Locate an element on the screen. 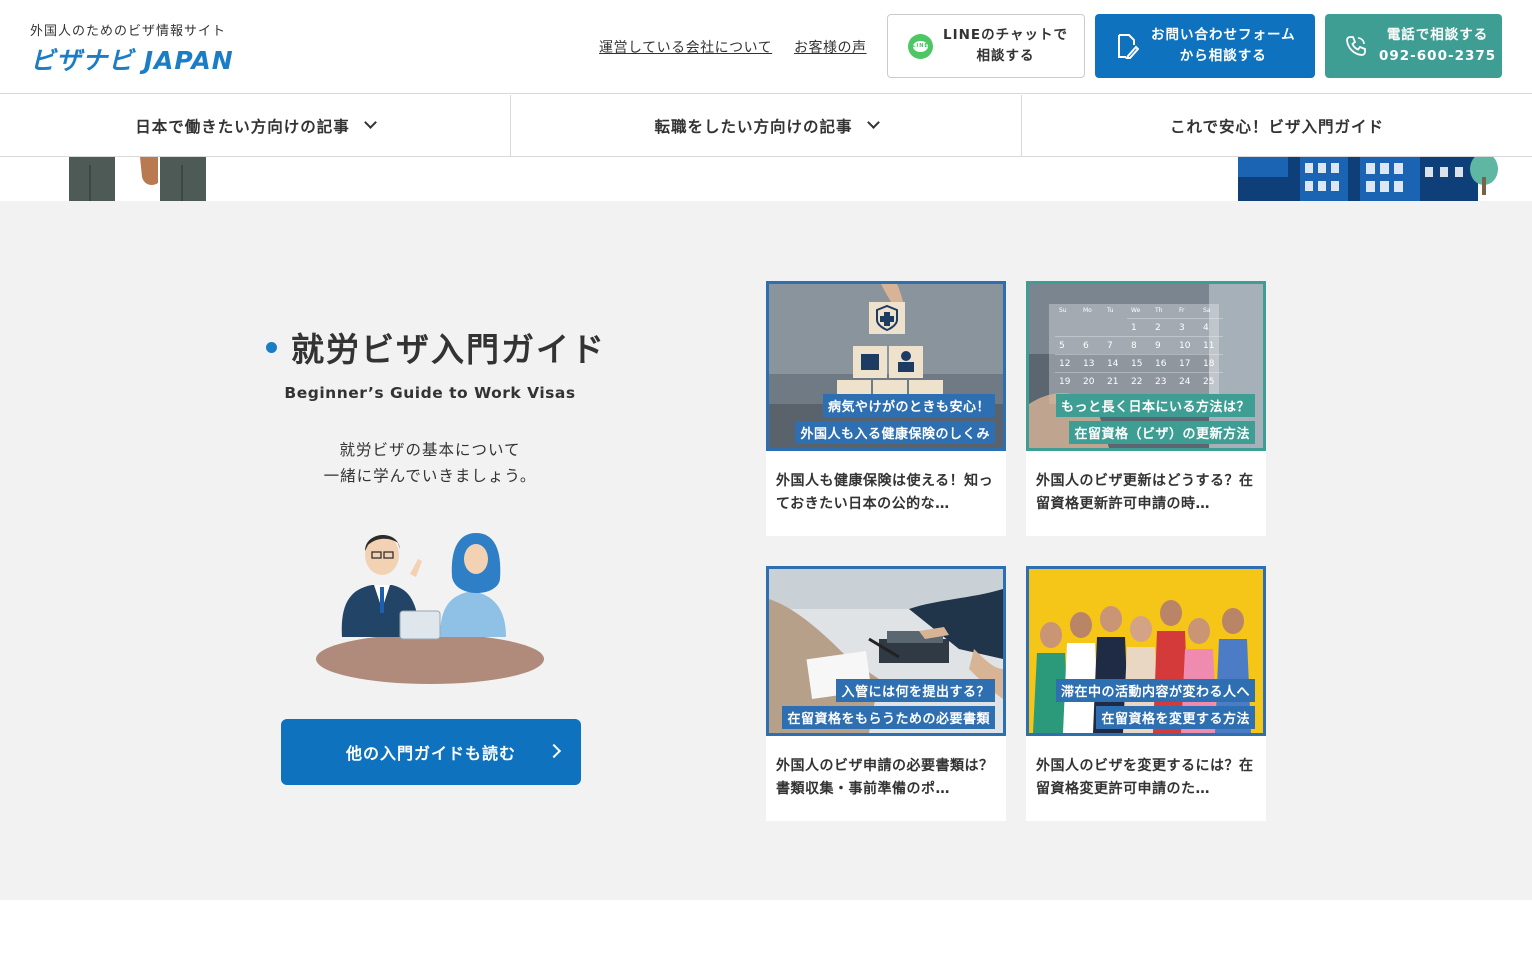  form-button-line2: から相談する is located at coordinates (1223, 56).